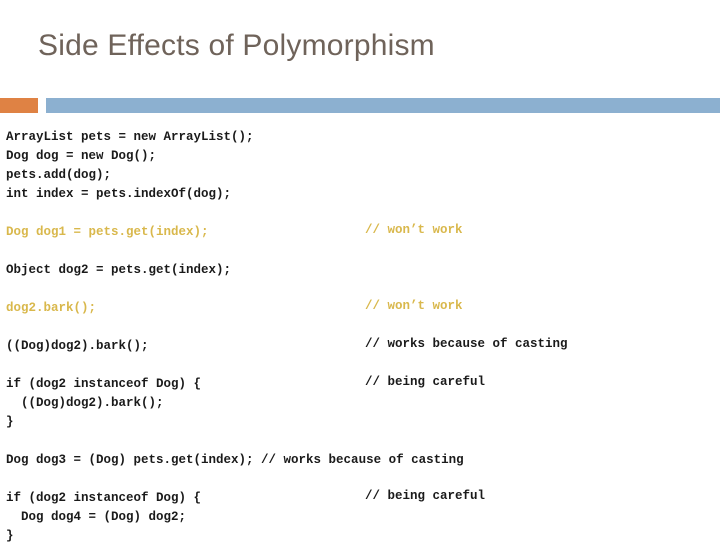 The height and width of the screenshot is (546, 720). What do you see at coordinates (119, 270) in the screenshot?
I see `code-text: Object dog2 = pets.get(index);` at bounding box center [119, 270].